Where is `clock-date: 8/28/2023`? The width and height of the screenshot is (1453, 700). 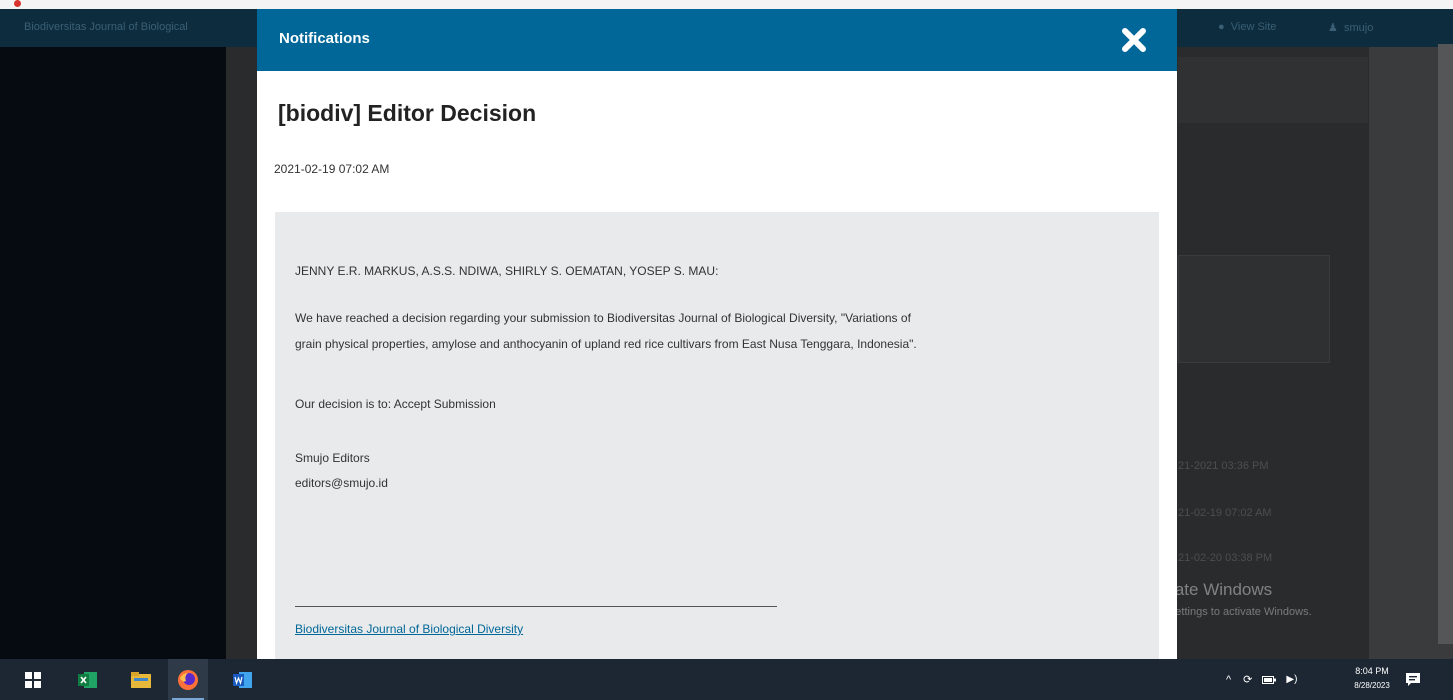 clock-date: 8/28/2023 is located at coordinates (1372, 685).